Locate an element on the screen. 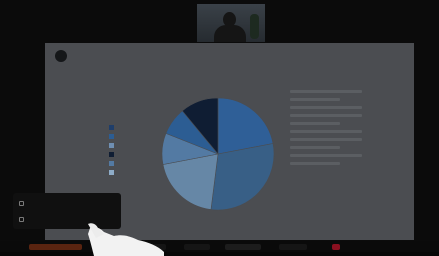  slide-text-block is located at coordinates (326, 130).